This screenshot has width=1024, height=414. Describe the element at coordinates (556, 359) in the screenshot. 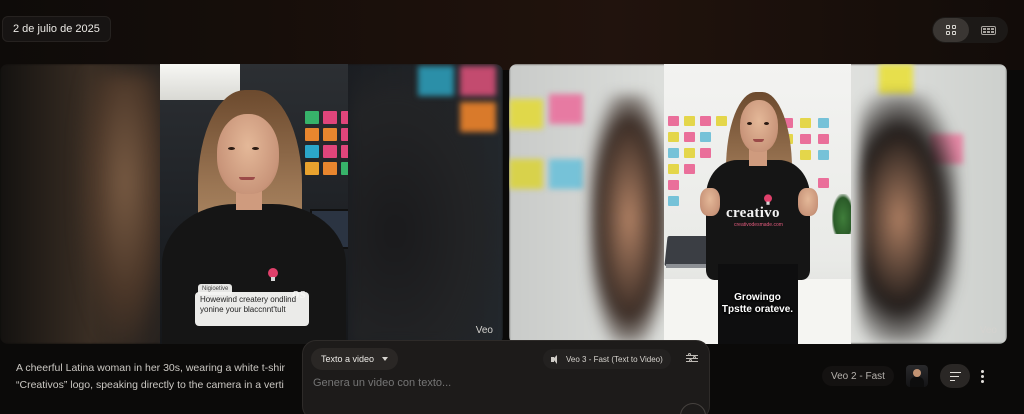

I see `audio-icon` at that location.